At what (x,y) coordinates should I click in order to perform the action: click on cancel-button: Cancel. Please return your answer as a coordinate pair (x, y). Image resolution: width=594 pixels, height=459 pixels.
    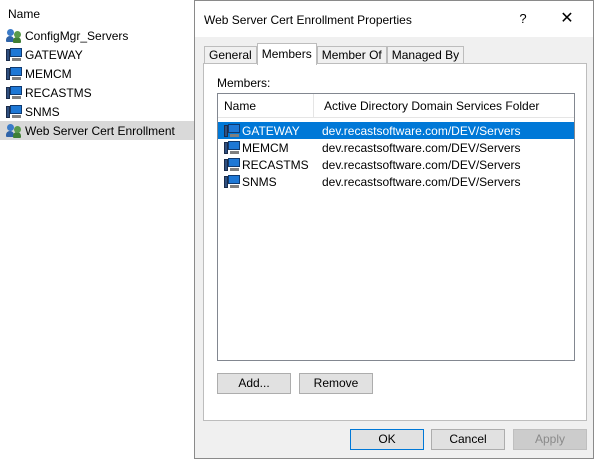
    Looking at the image, I should click on (468, 439).